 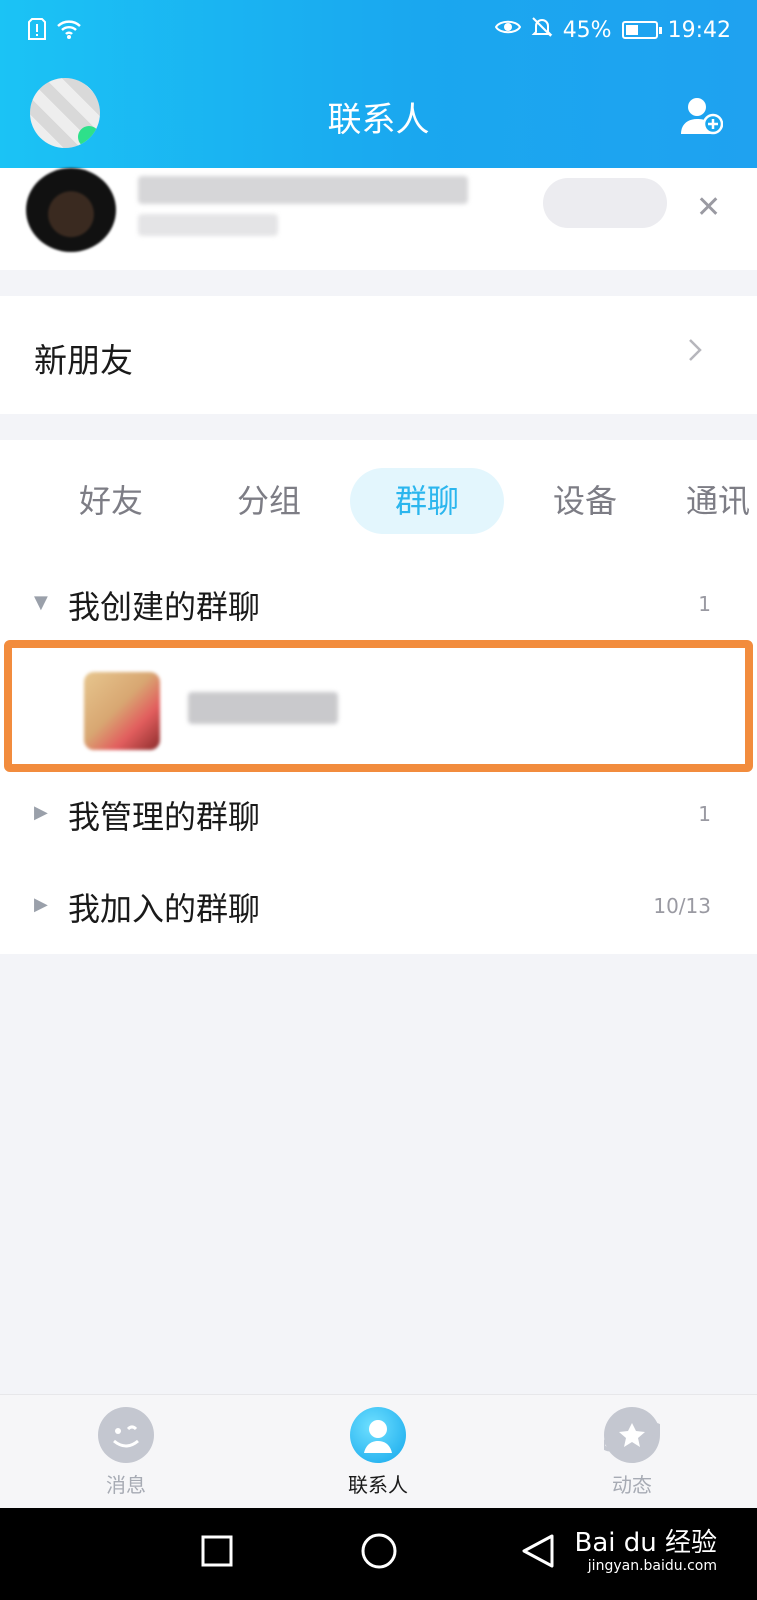 I want to click on back-icon, so click(x=538, y=1553).